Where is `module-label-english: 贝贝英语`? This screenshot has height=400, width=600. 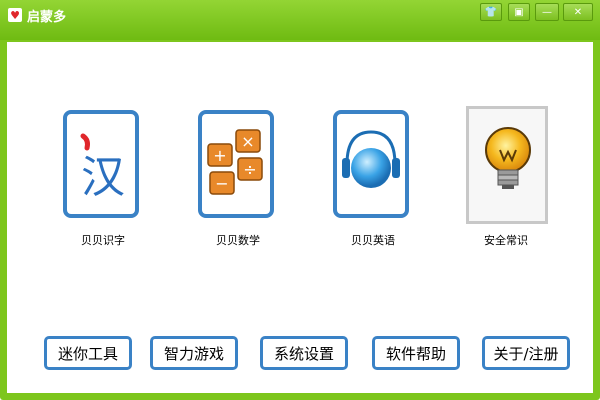
module-label-english: 贝贝英语 is located at coordinates (373, 240).